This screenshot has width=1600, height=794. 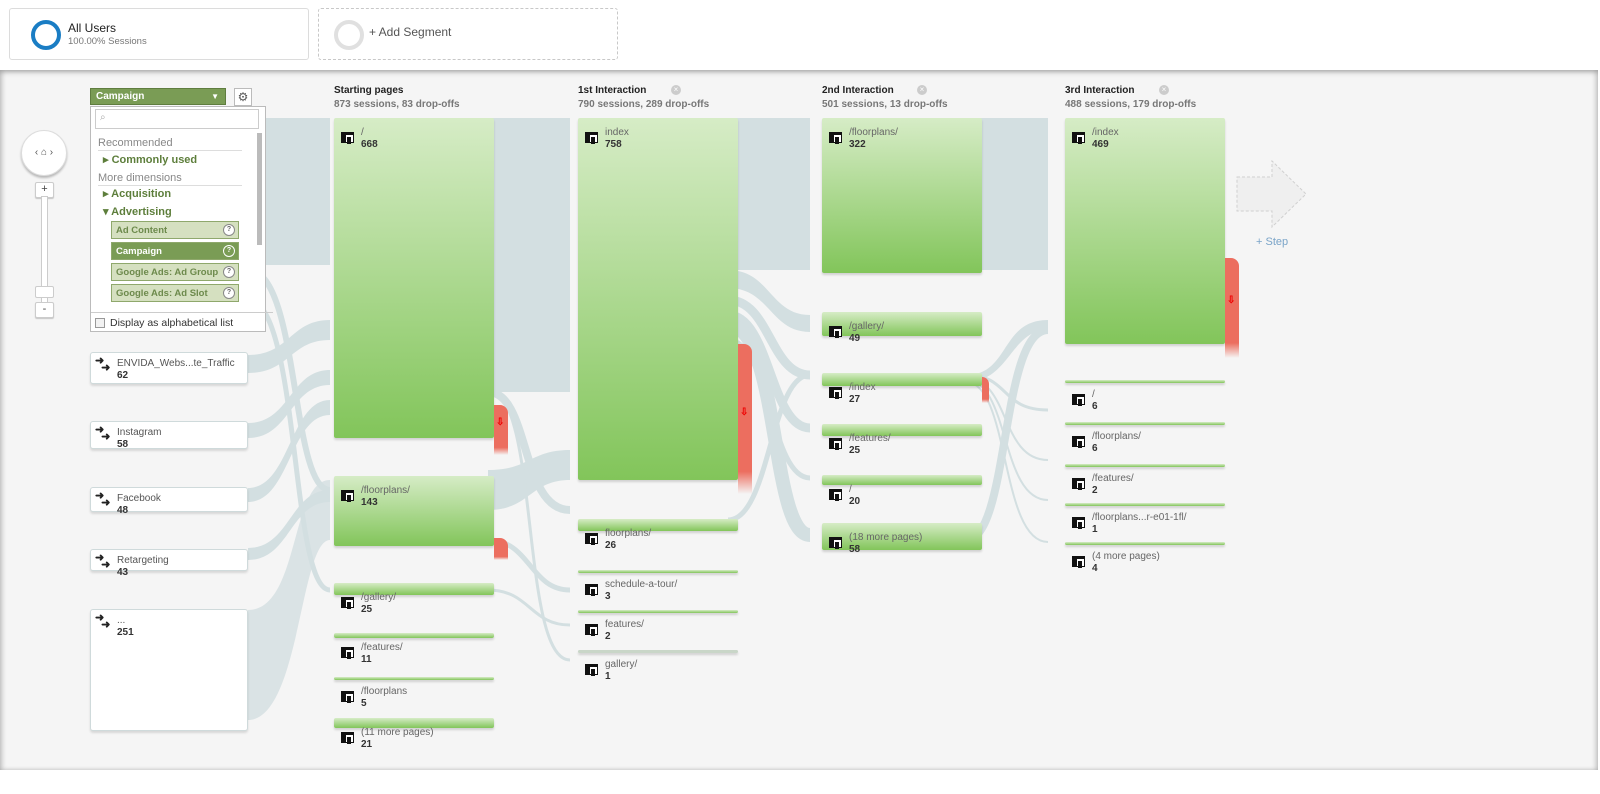 I want to click on drop-arrow-icon: ⇩, so click(x=744, y=412).